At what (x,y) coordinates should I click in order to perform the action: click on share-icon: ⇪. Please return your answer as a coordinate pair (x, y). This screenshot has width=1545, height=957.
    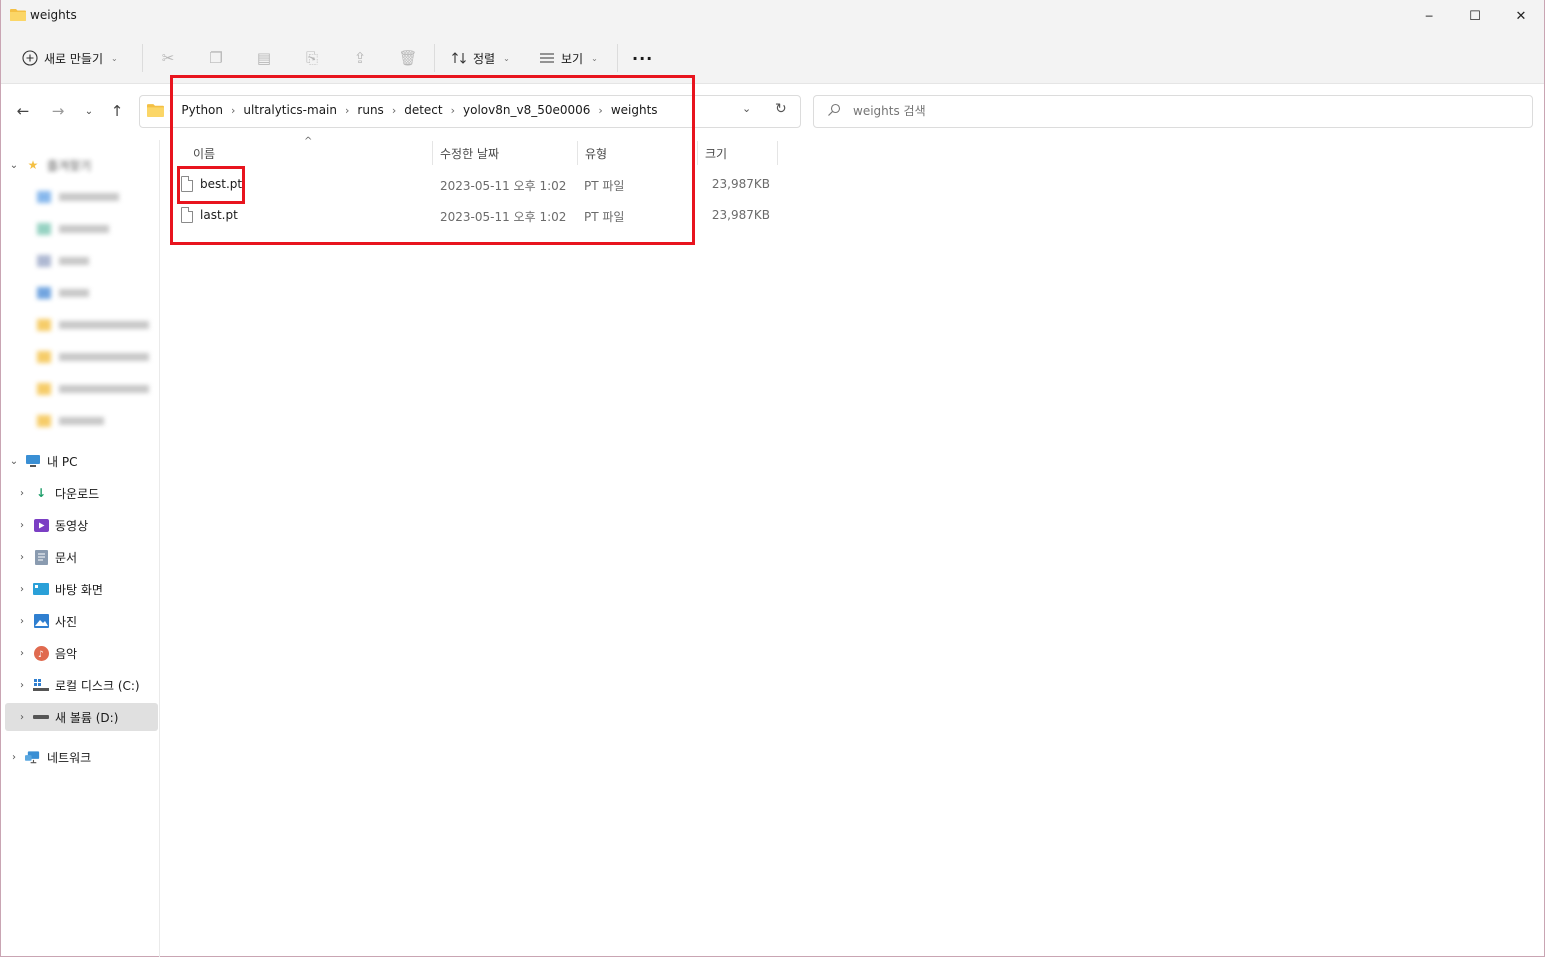
    Looking at the image, I should click on (360, 58).